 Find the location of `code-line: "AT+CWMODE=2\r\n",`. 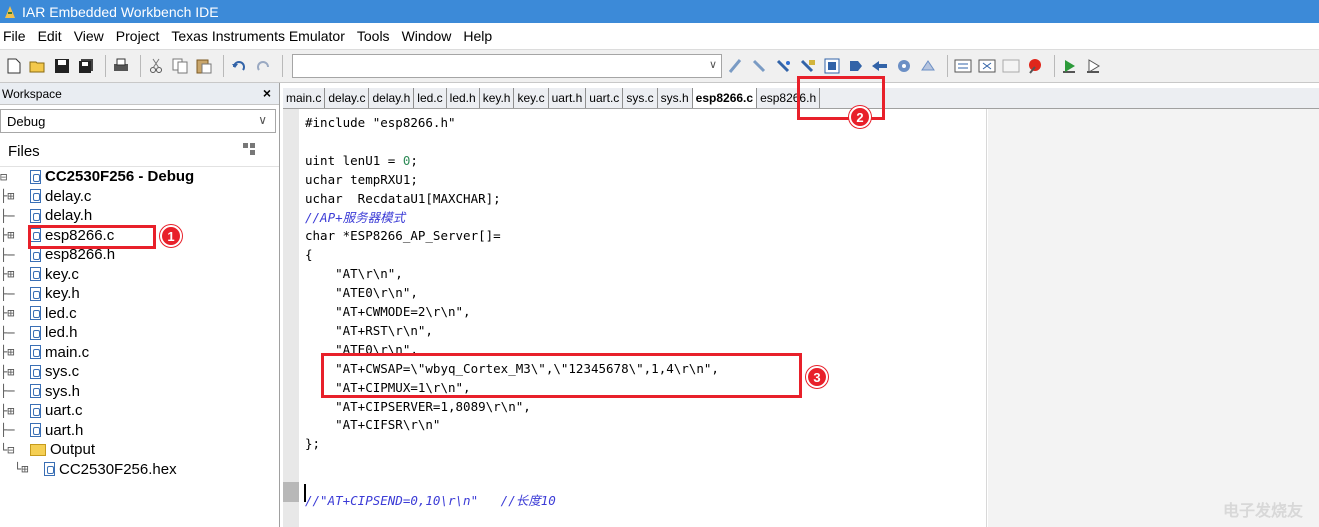

code-line: "AT+CWMODE=2\r\n", is located at coordinates (388, 311).